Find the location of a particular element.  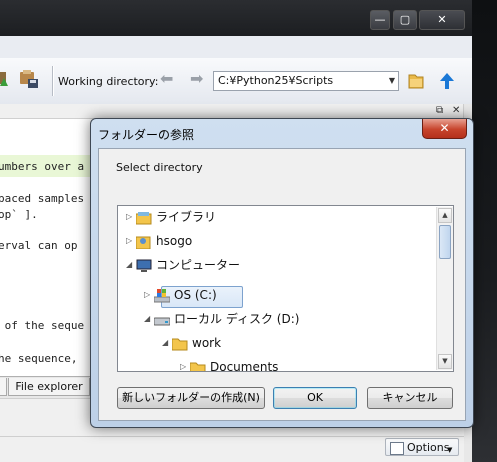

menu-band is located at coordinates (236, 47).